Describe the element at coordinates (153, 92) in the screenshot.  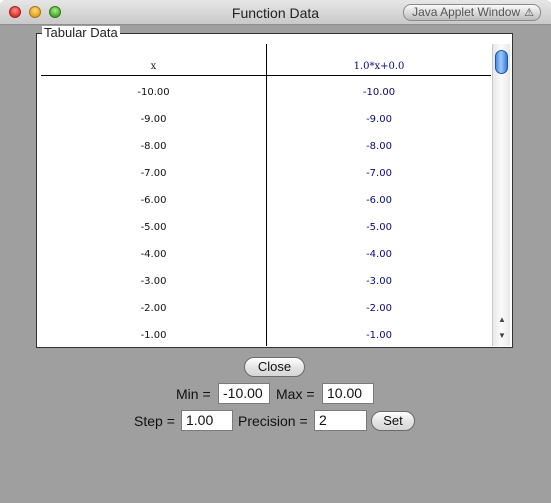
I see `x-value-cell: -10.00` at that location.